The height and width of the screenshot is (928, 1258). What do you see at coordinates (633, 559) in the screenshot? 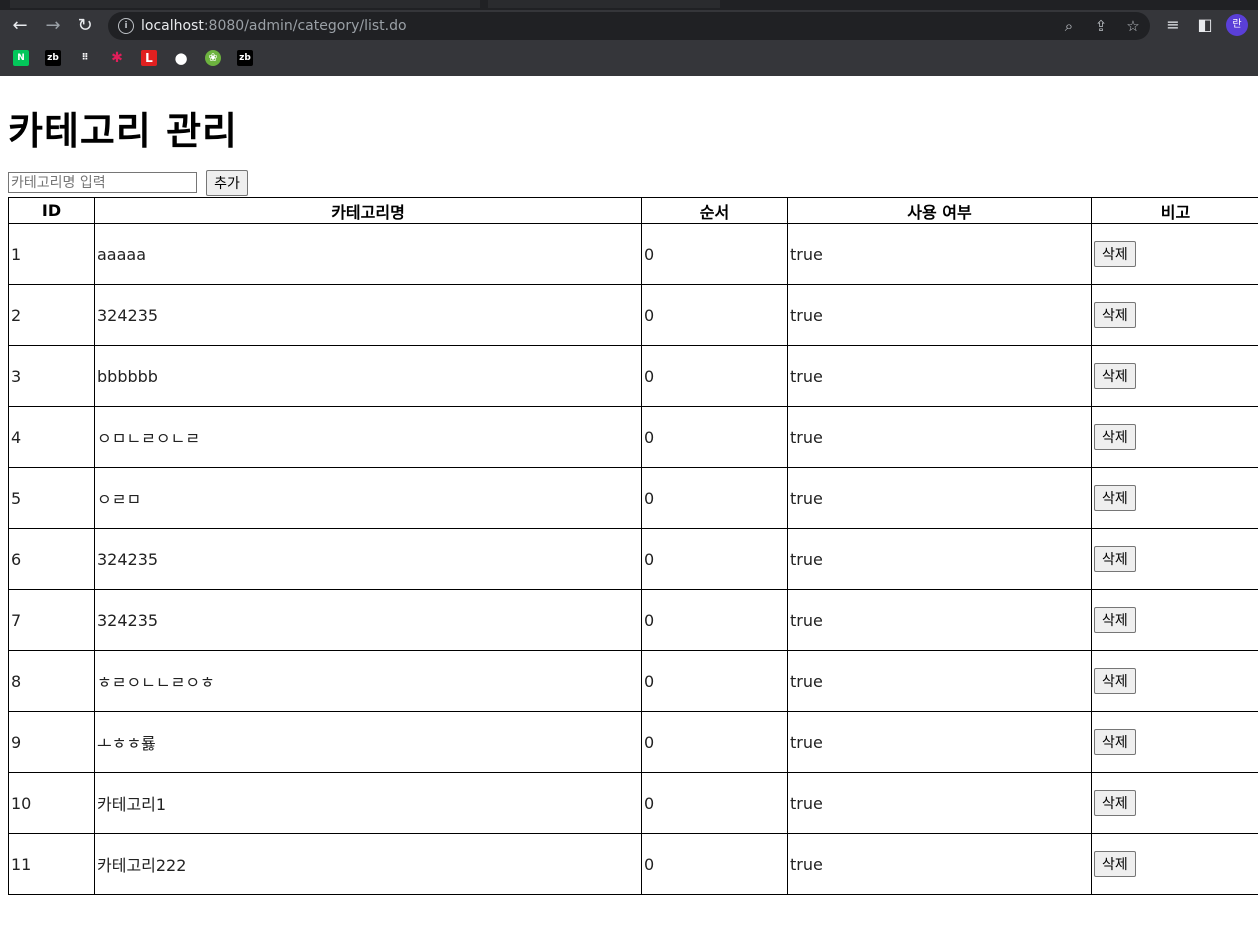
I see `table-row: 6 324235 0 true 삭제` at bounding box center [633, 559].